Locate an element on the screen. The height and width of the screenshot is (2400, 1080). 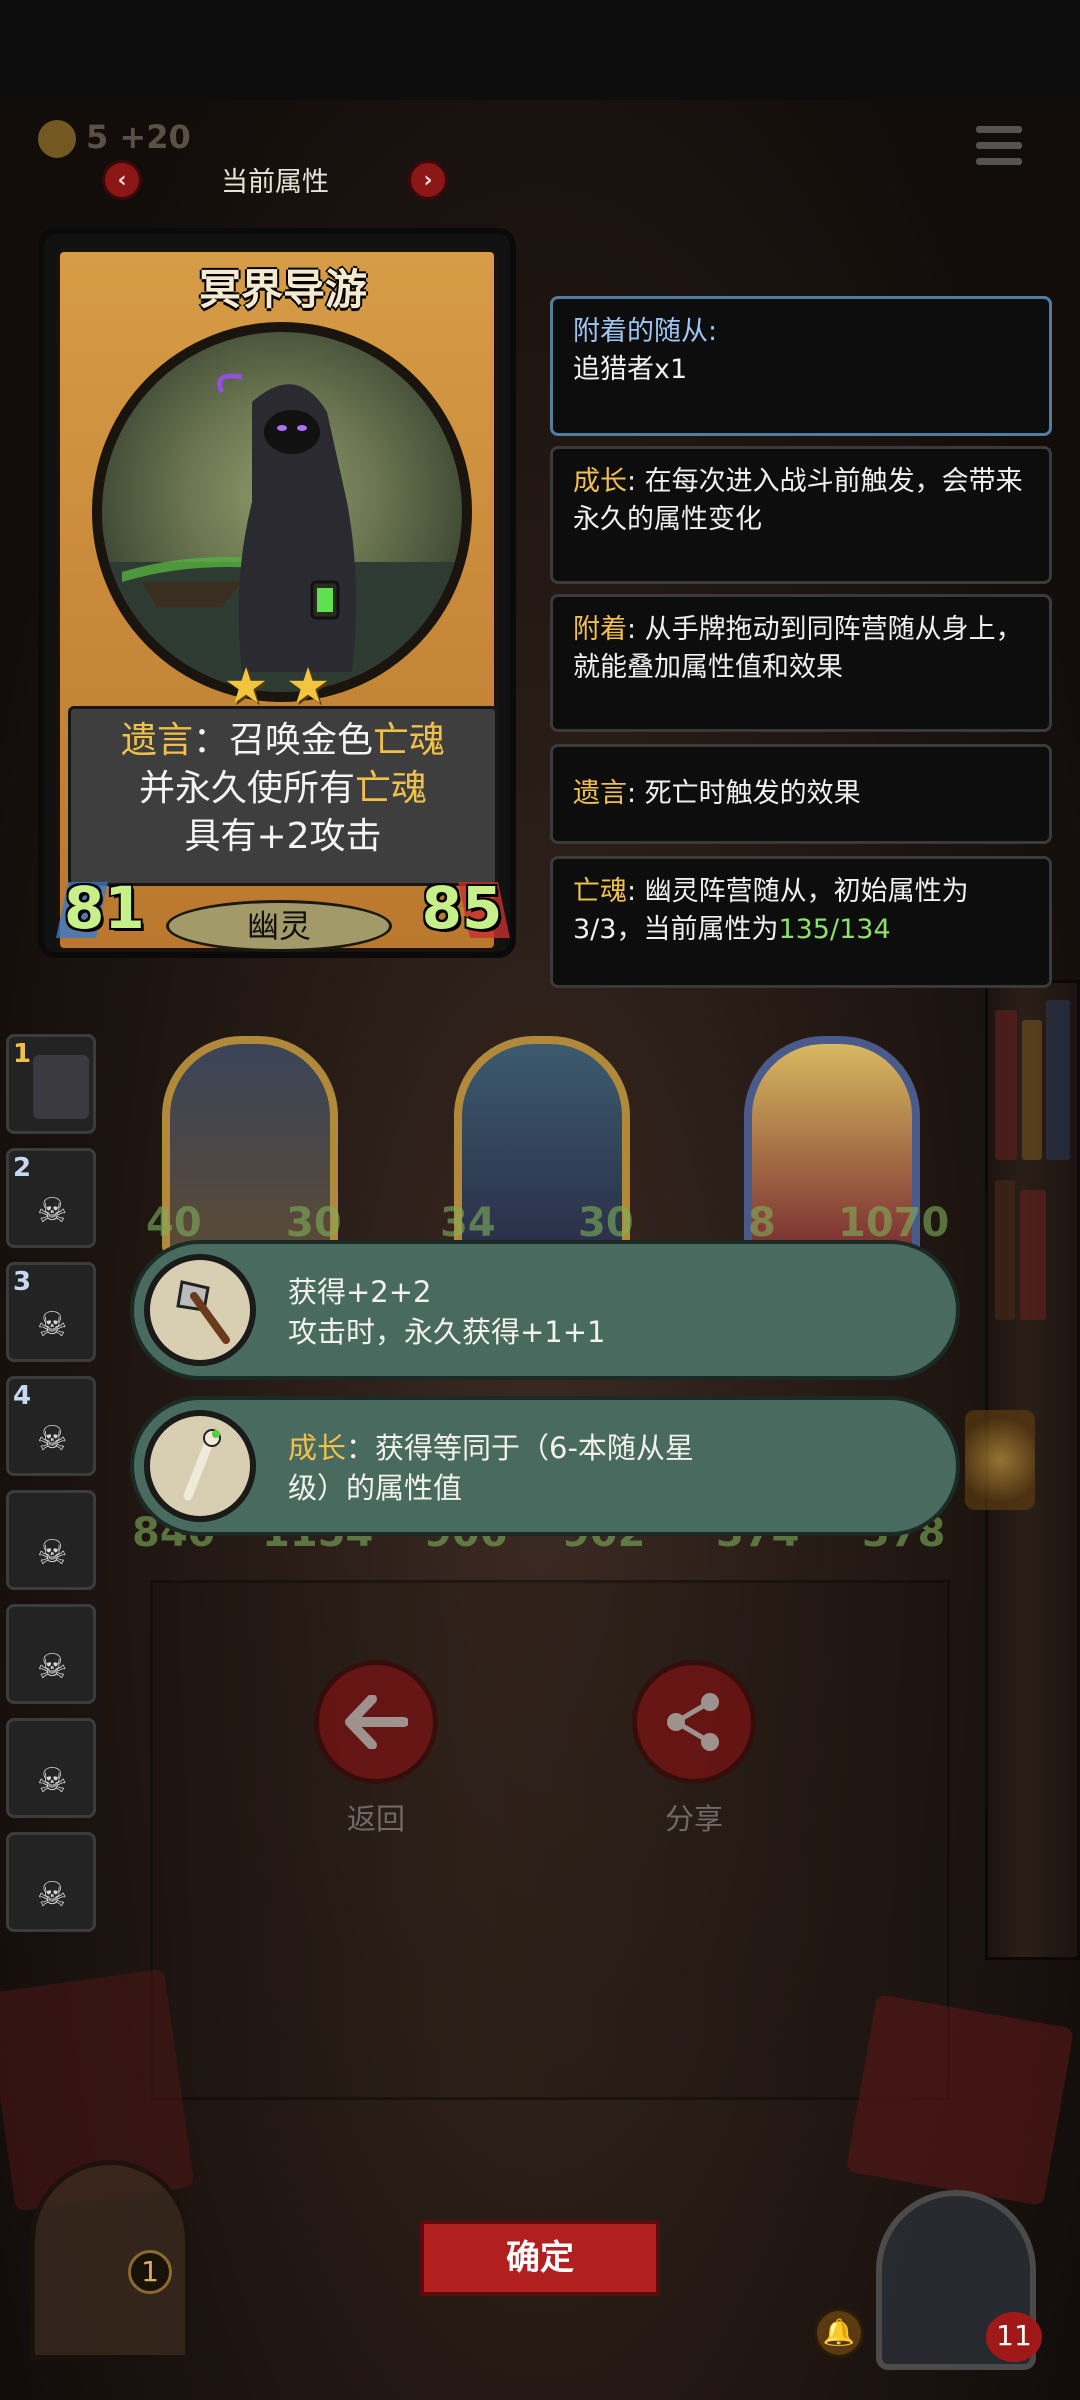
desc-text: ：召唤金色 is located at coordinates (282, 740).